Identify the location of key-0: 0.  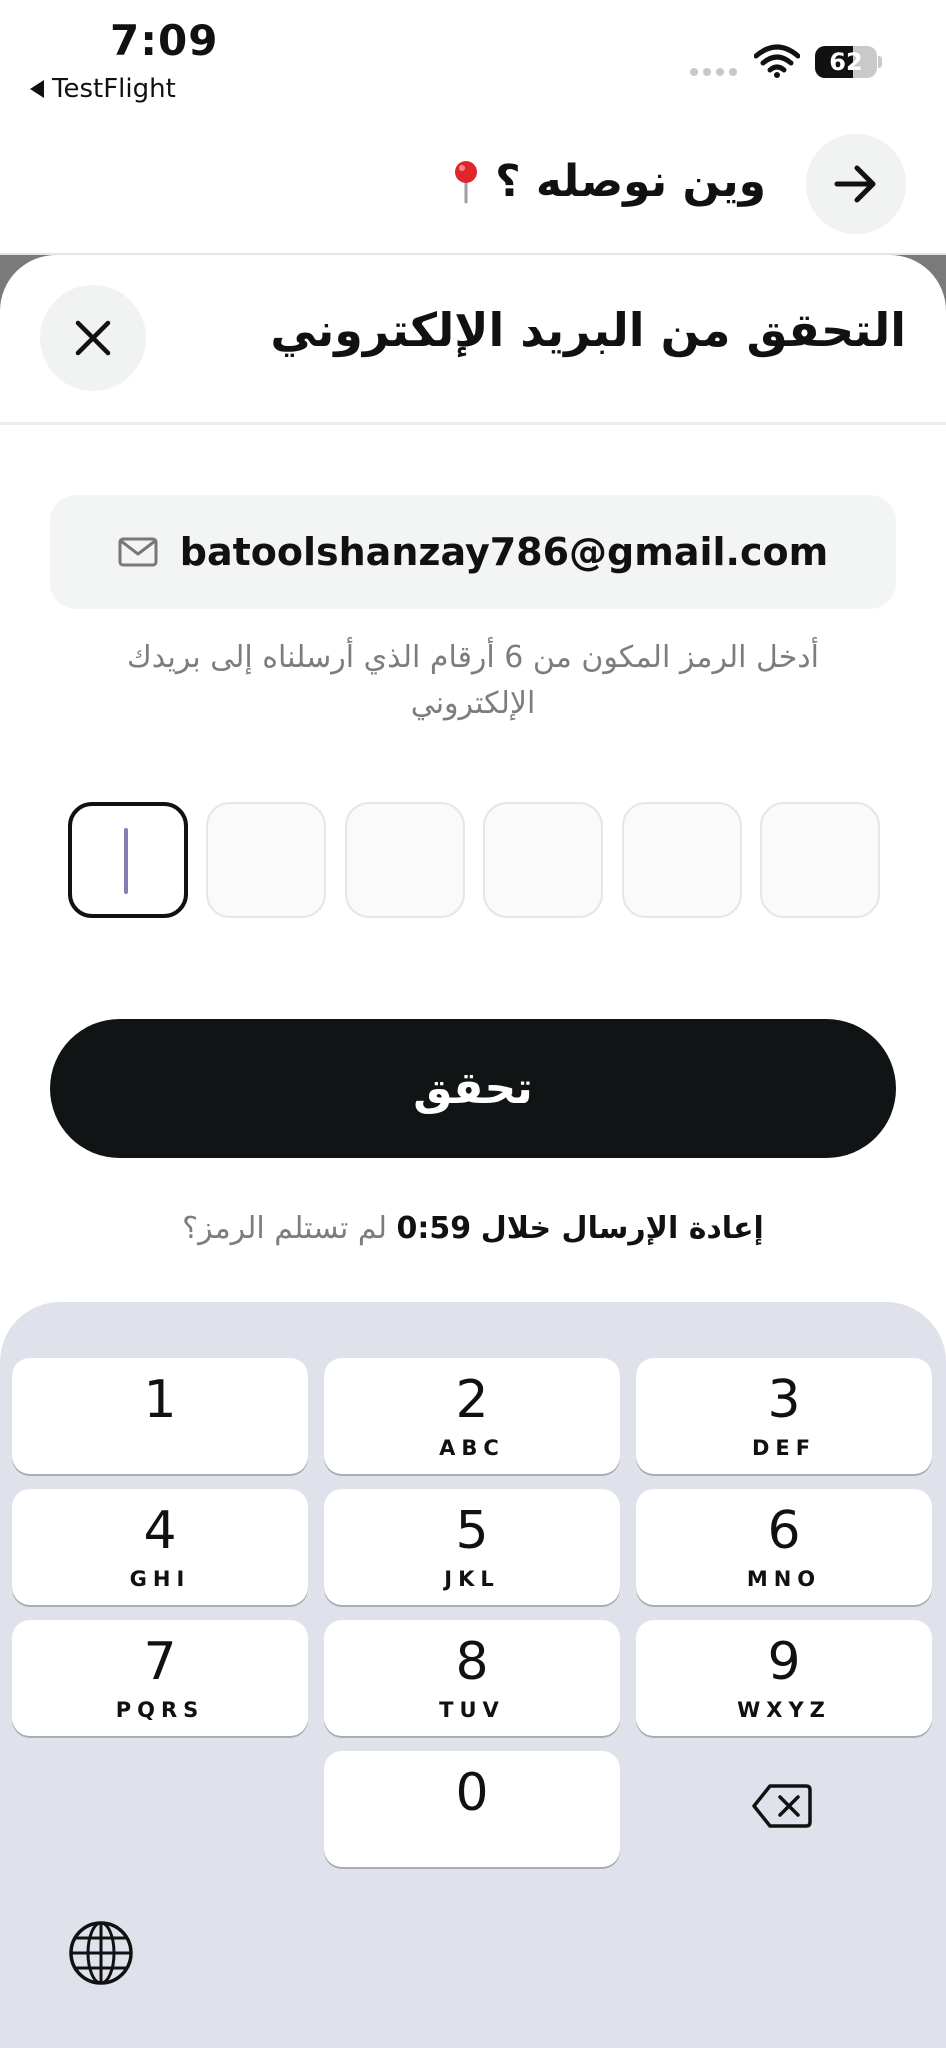
(472, 1809).